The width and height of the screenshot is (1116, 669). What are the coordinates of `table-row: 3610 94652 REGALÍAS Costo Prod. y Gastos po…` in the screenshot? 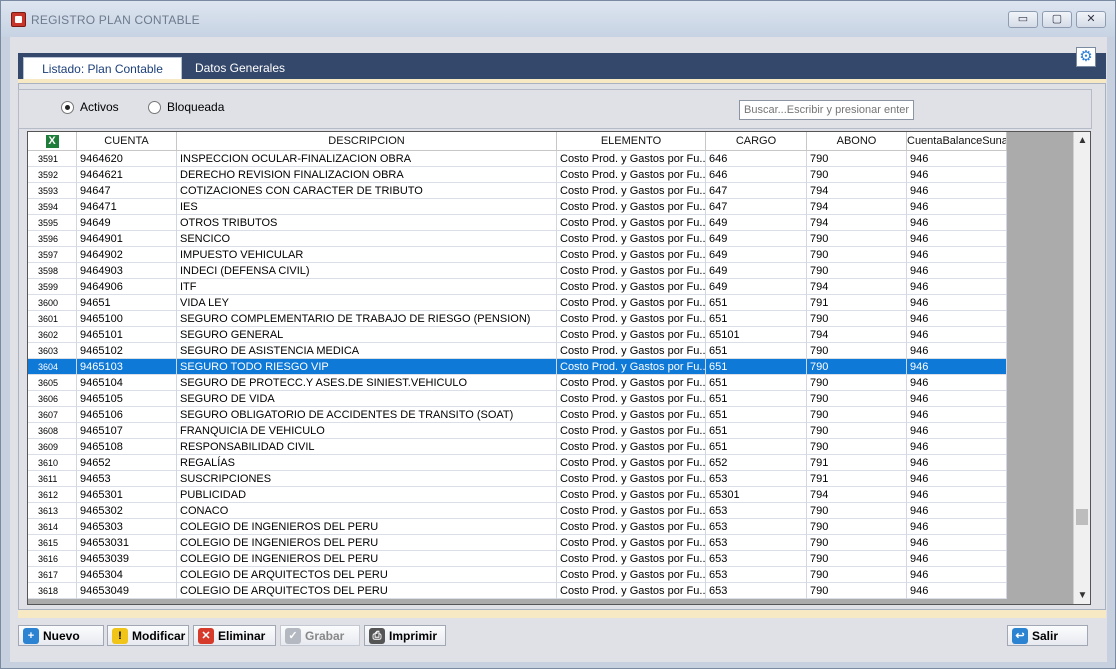 It's located at (517, 463).